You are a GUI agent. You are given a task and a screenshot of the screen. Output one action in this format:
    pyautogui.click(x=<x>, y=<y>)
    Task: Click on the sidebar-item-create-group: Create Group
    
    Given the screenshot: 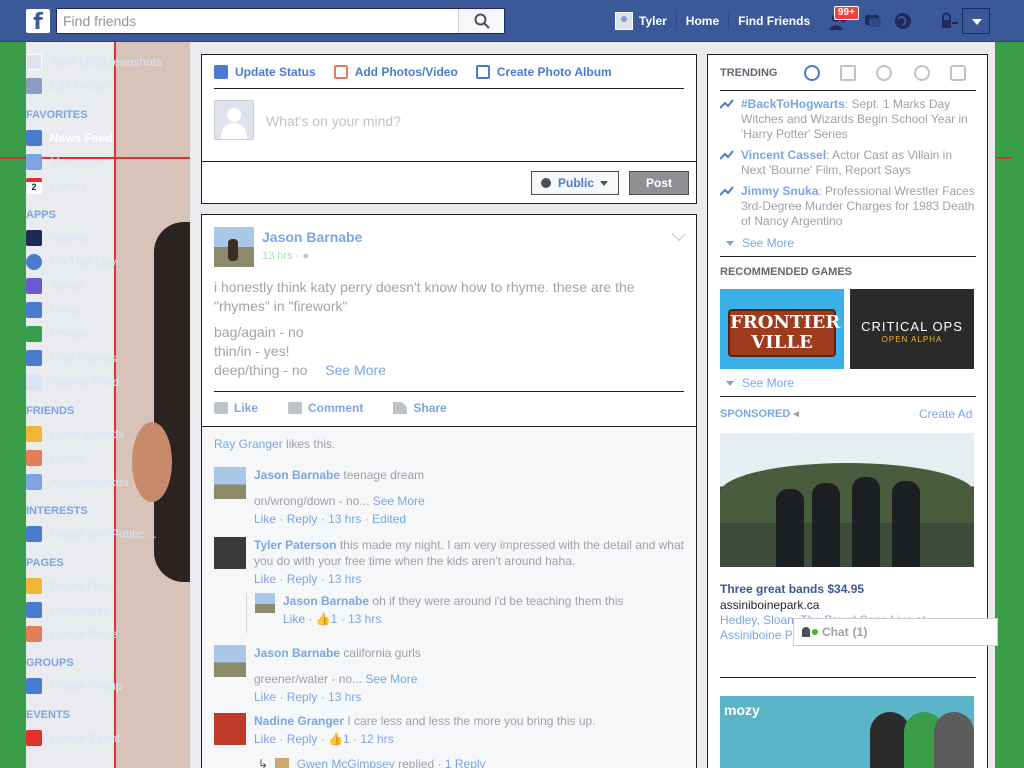 What is the action you would take?
    pyautogui.click(x=108, y=686)
    